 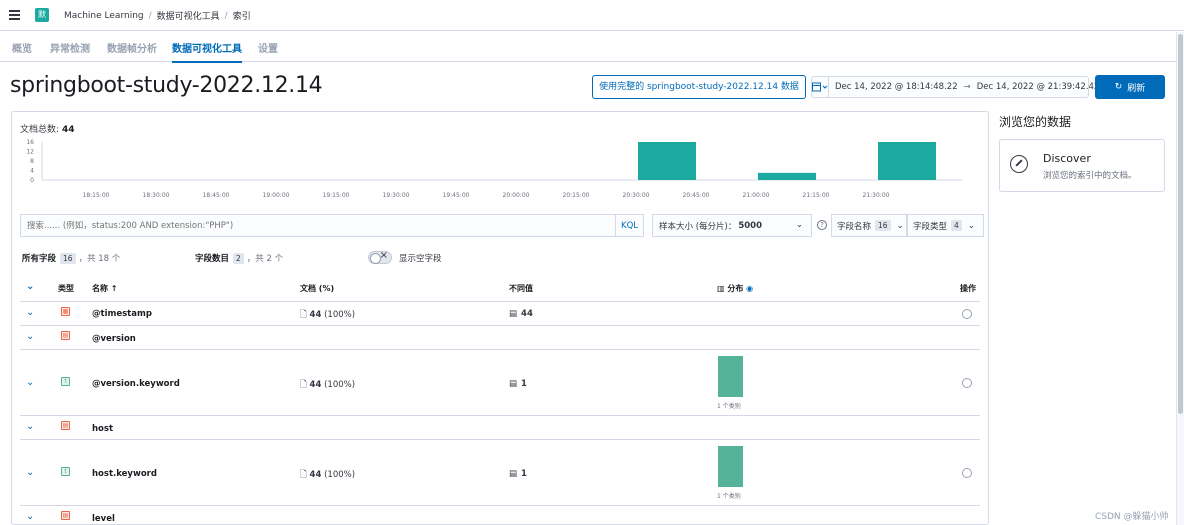 What do you see at coordinates (396, 195) in the screenshot?
I see `x-tick-label: 19:30:00` at bounding box center [396, 195].